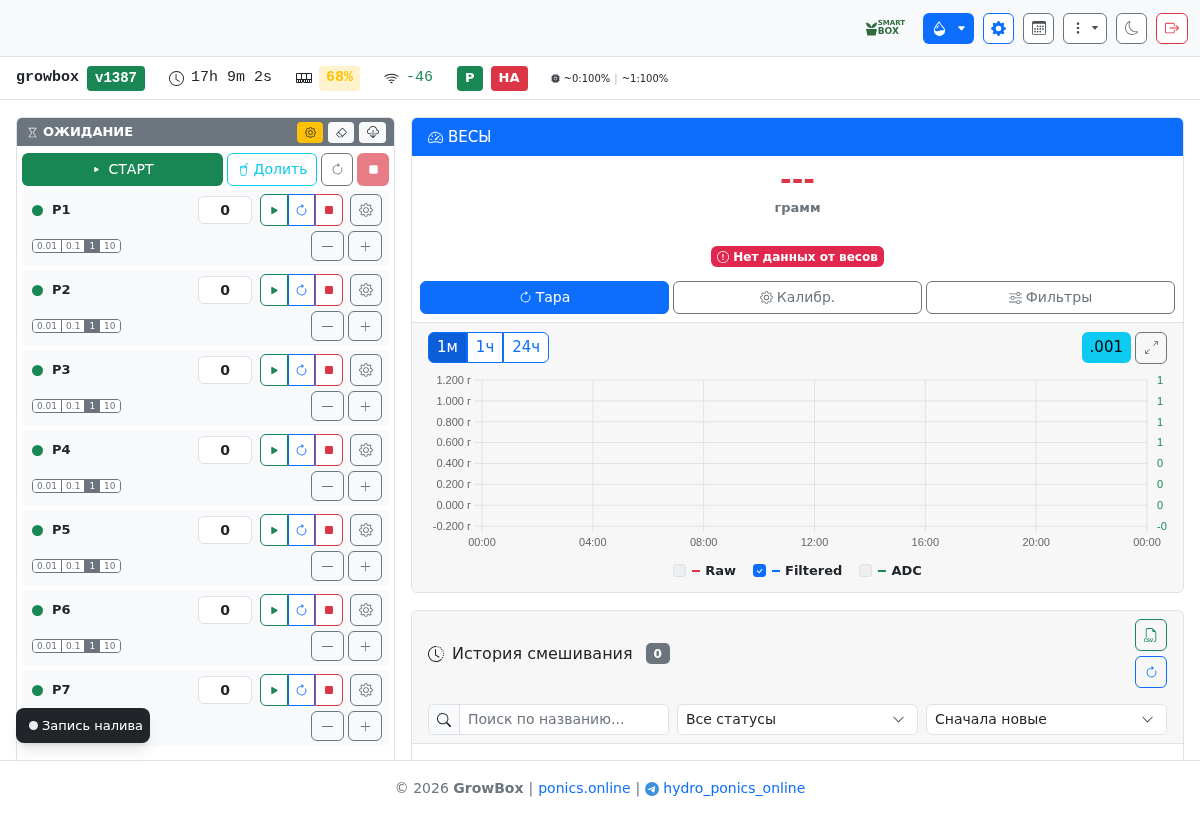  I want to click on calendar-button, so click(1038, 28).